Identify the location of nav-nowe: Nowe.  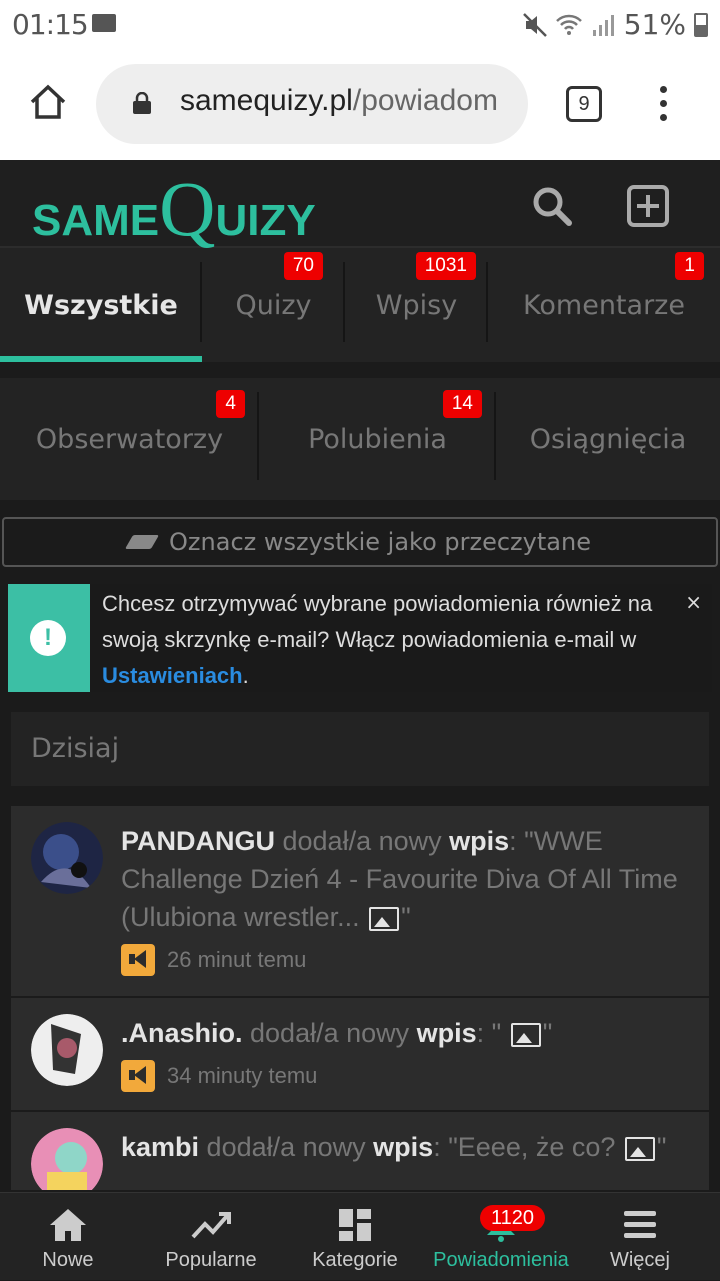
(68, 1237).